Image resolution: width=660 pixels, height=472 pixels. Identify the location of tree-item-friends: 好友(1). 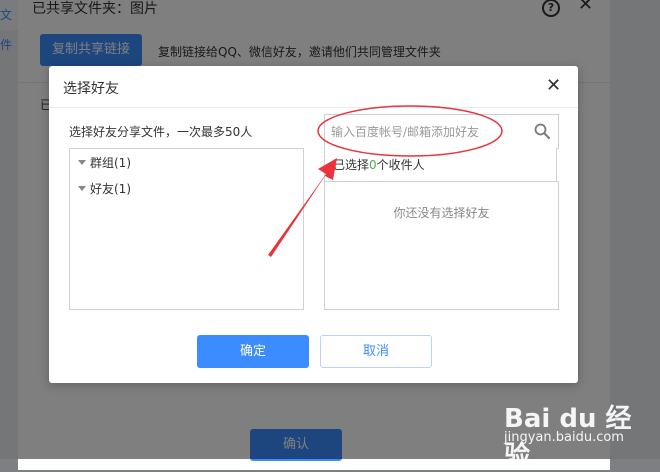
(104, 188).